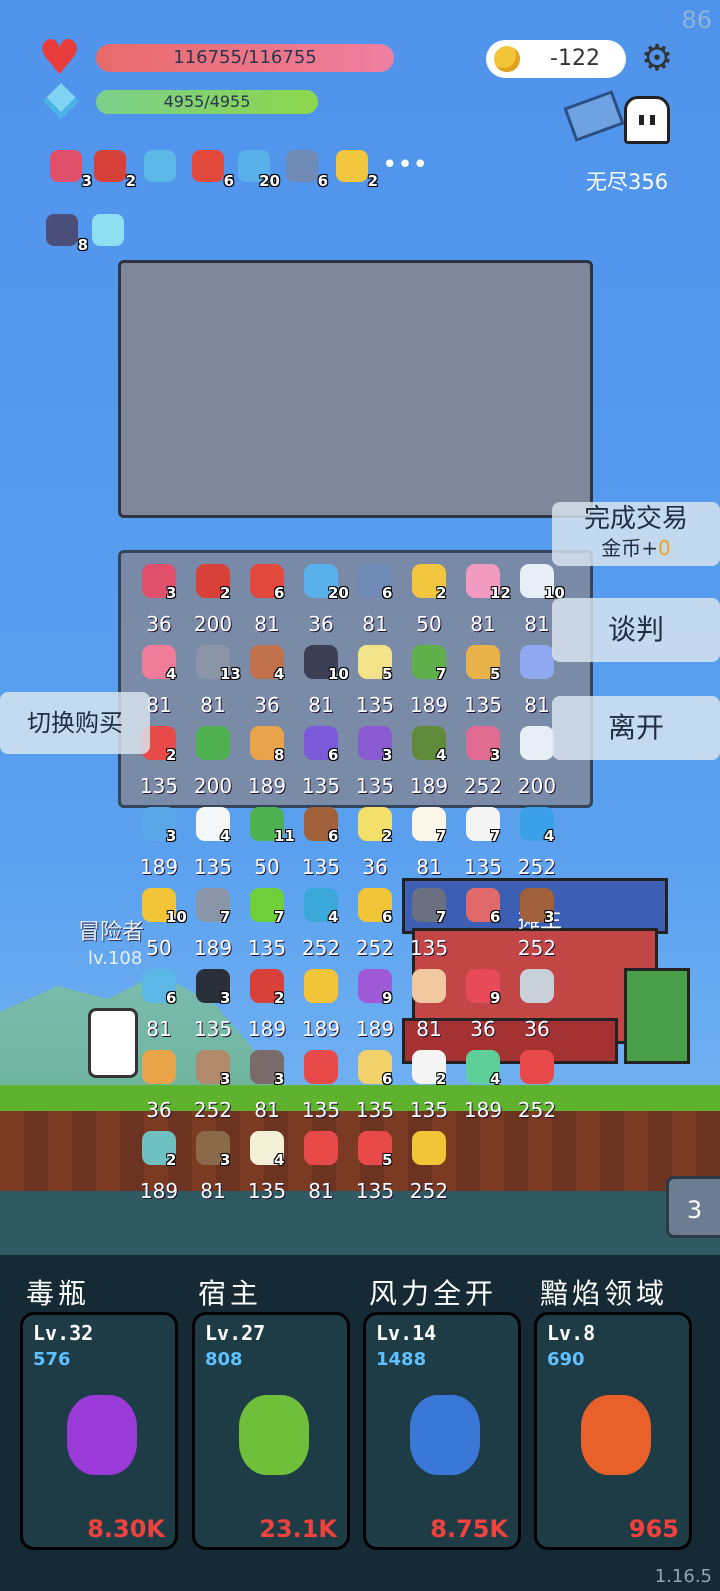  I want to click on mushroom-icon, so click(208, 166).